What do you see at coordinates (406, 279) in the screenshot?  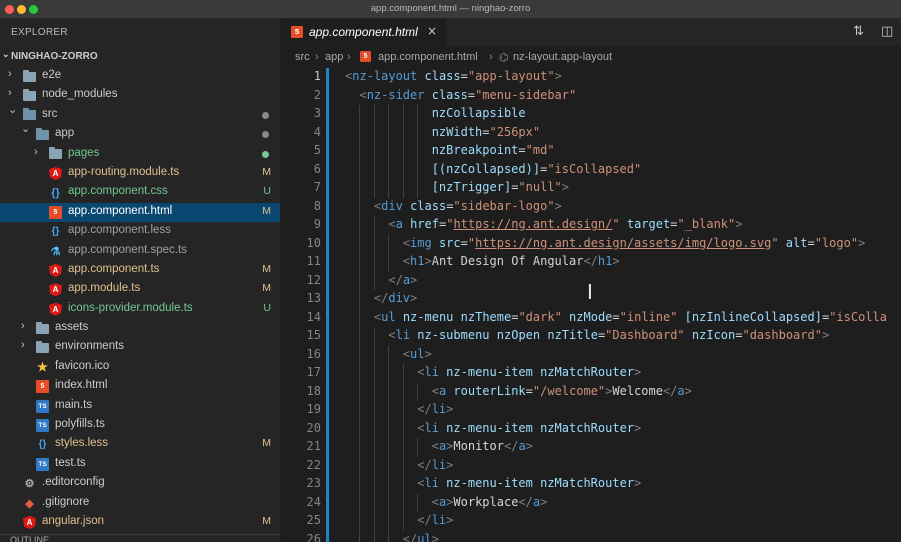 I see `code-token: a` at bounding box center [406, 279].